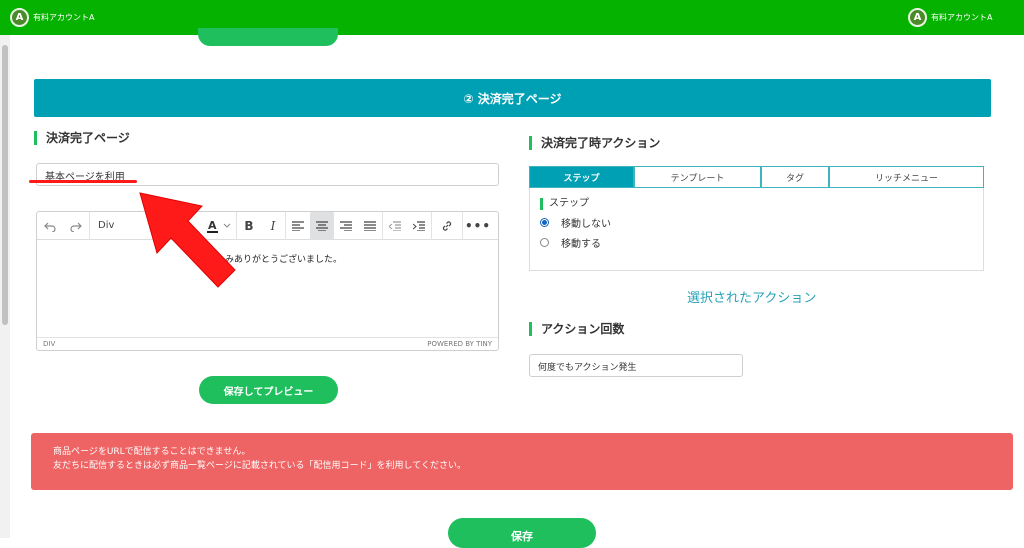  Describe the element at coordinates (751, 296) in the screenshot. I see `selected-action-link: 選択されたアクション` at that location.